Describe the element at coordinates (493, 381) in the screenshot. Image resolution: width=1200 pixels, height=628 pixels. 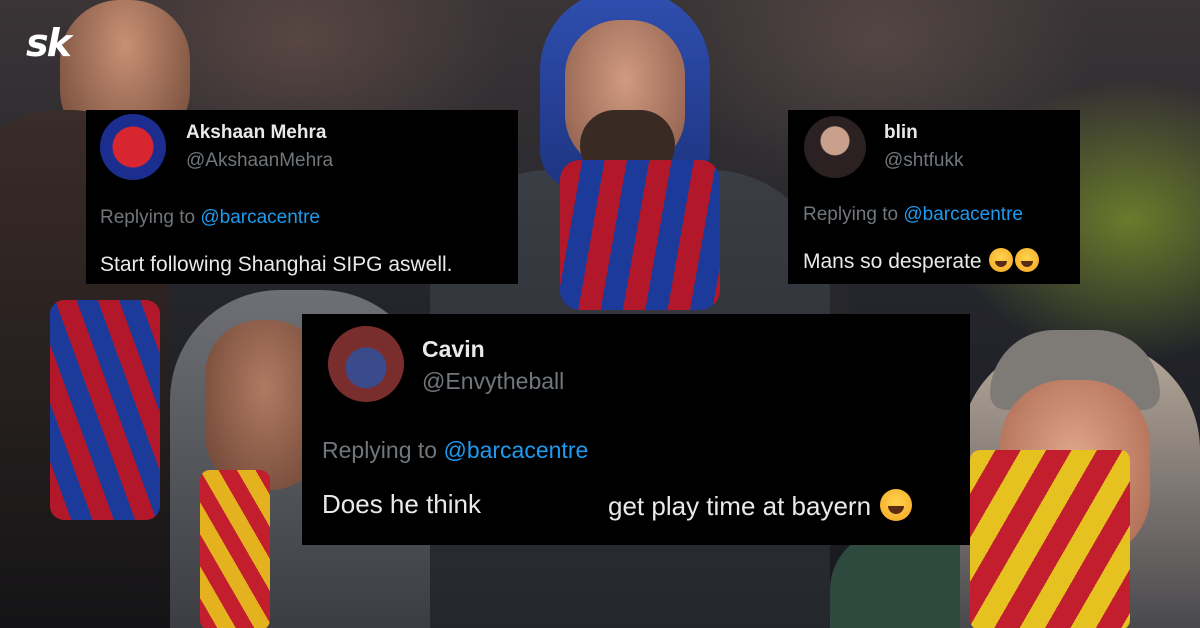
I see `user-handle: @Envytheball` at that location.